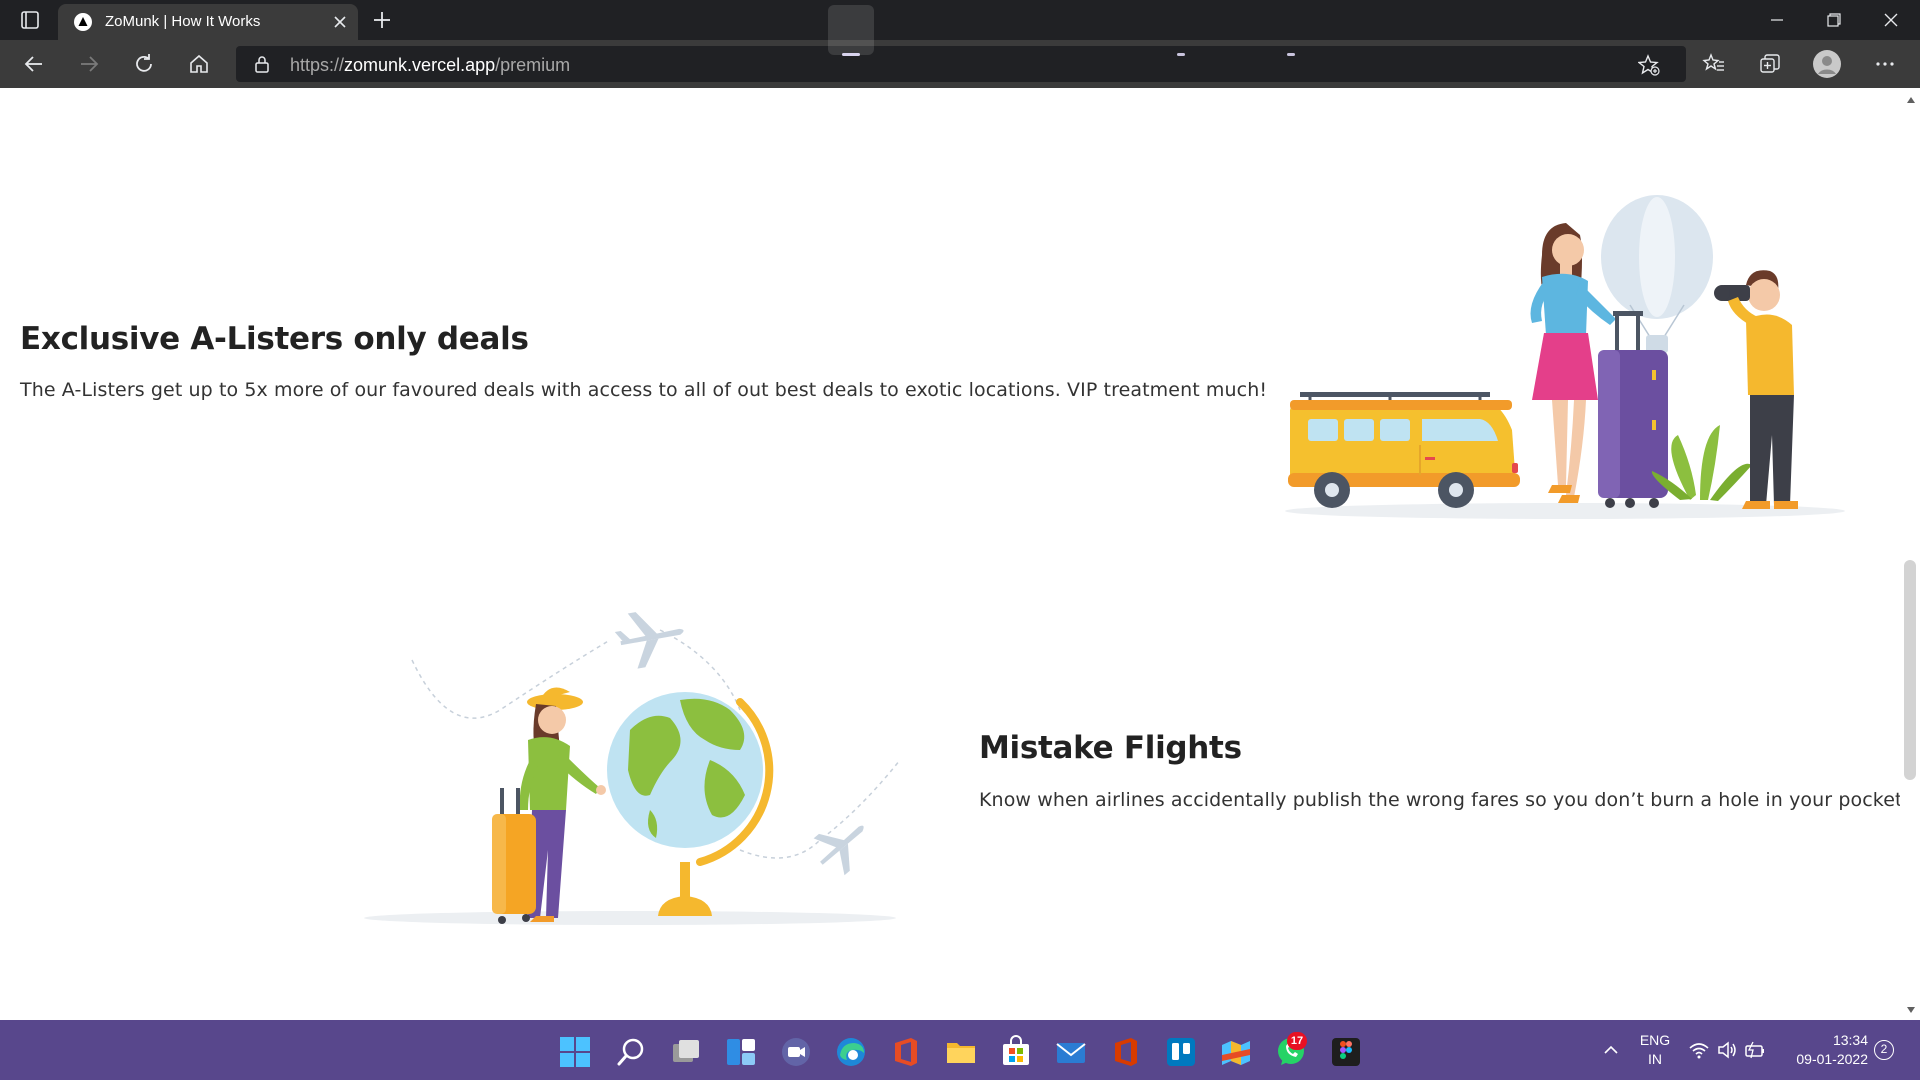 The image size is (1920, 1080). What do you see at coordinates (1911, 100) in the screenshot?
I see `scroll-up-icon` at bounding box center [1911, 100].